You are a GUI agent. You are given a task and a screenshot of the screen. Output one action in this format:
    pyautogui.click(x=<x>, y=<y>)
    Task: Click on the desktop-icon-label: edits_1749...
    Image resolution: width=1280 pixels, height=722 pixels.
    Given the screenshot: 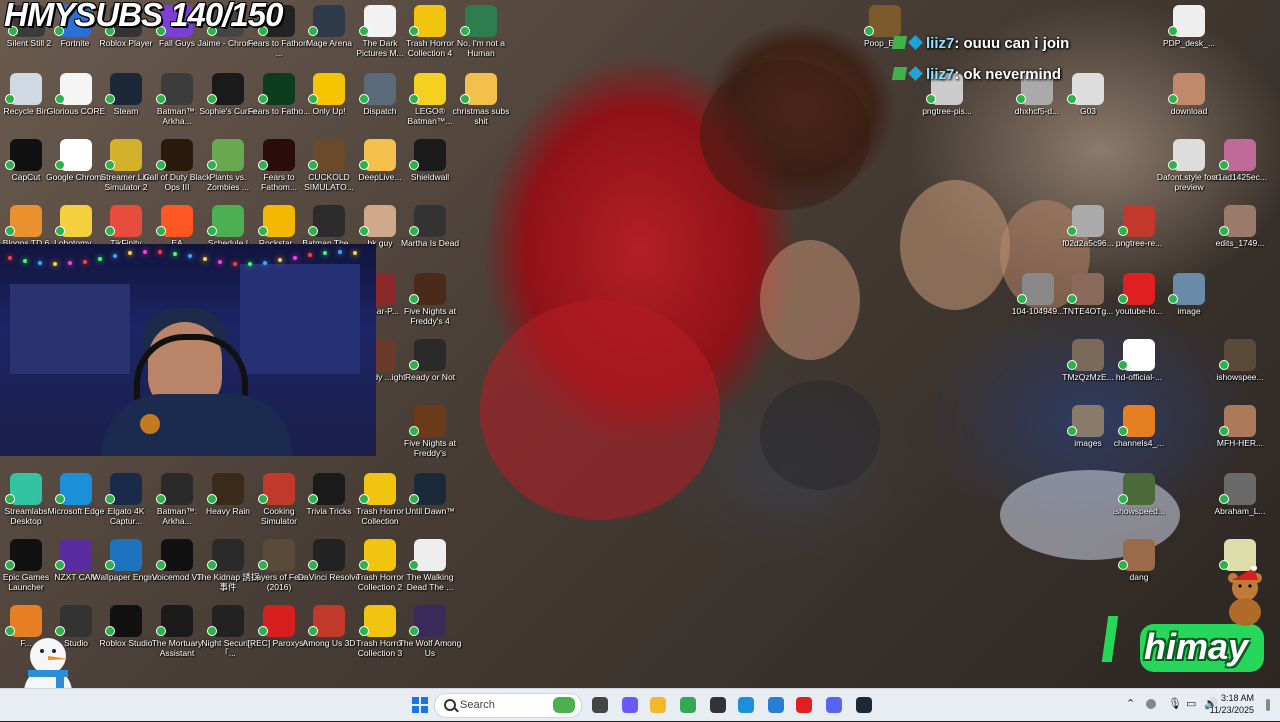 What is the action you would take?
    pyautogui.click(x=1240, y=243)
    